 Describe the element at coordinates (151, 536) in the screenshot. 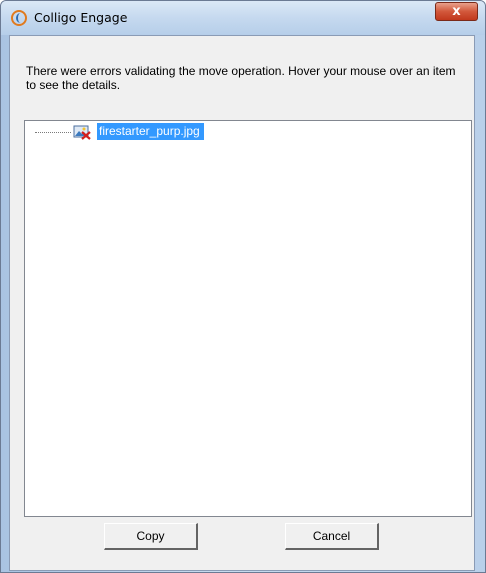

I see `copy-button: Copy` at that location.